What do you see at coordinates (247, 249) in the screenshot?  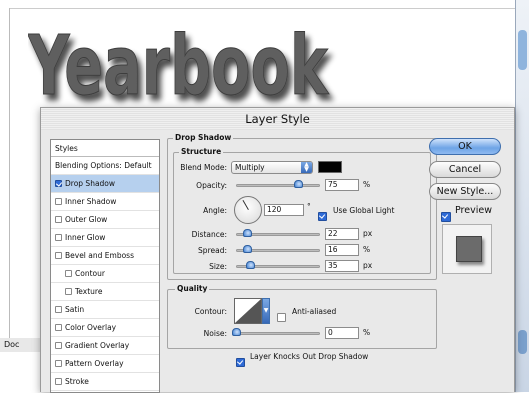 I see `spread-slider-thumb` at bounding box center [247, 249].